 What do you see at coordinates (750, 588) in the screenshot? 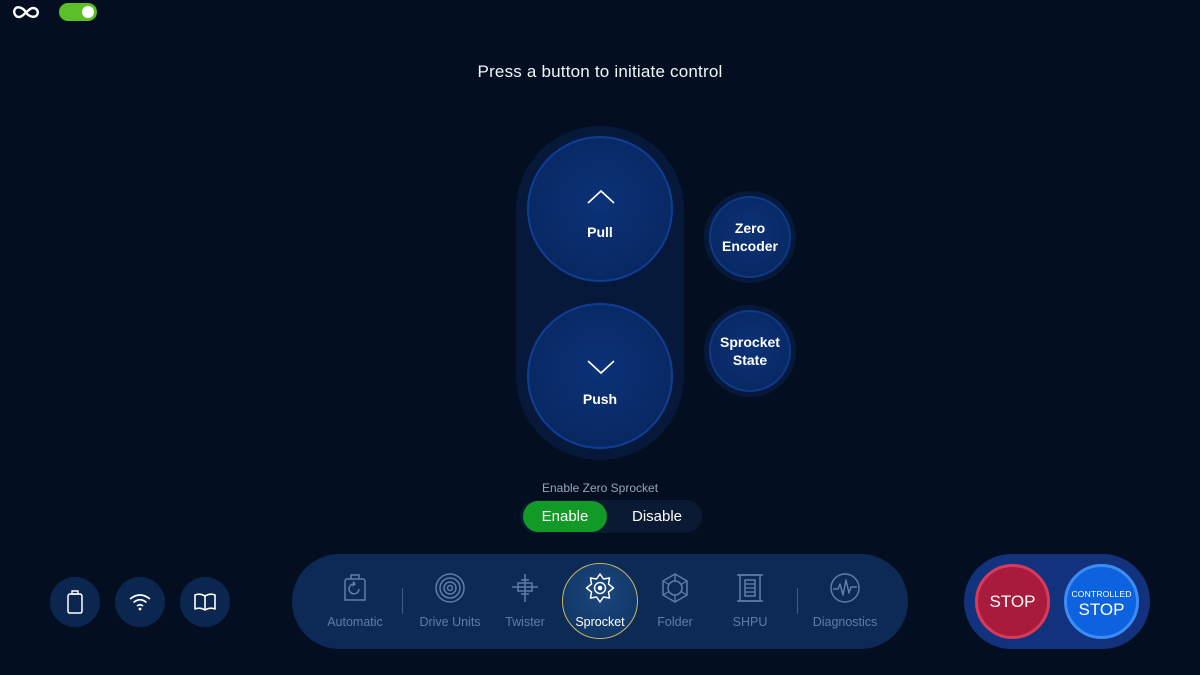
I see `shpu-icon` at bounding box center [750, 588].